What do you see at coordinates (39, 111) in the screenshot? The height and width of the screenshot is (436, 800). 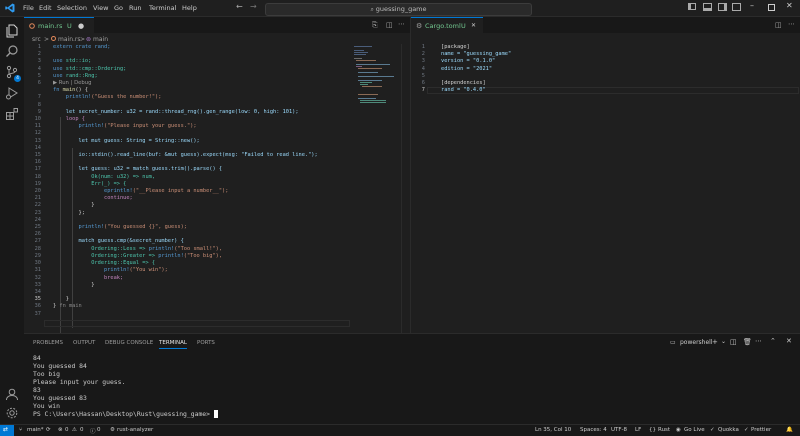 I see `line-number: 9` at bounding box center [39, 111].